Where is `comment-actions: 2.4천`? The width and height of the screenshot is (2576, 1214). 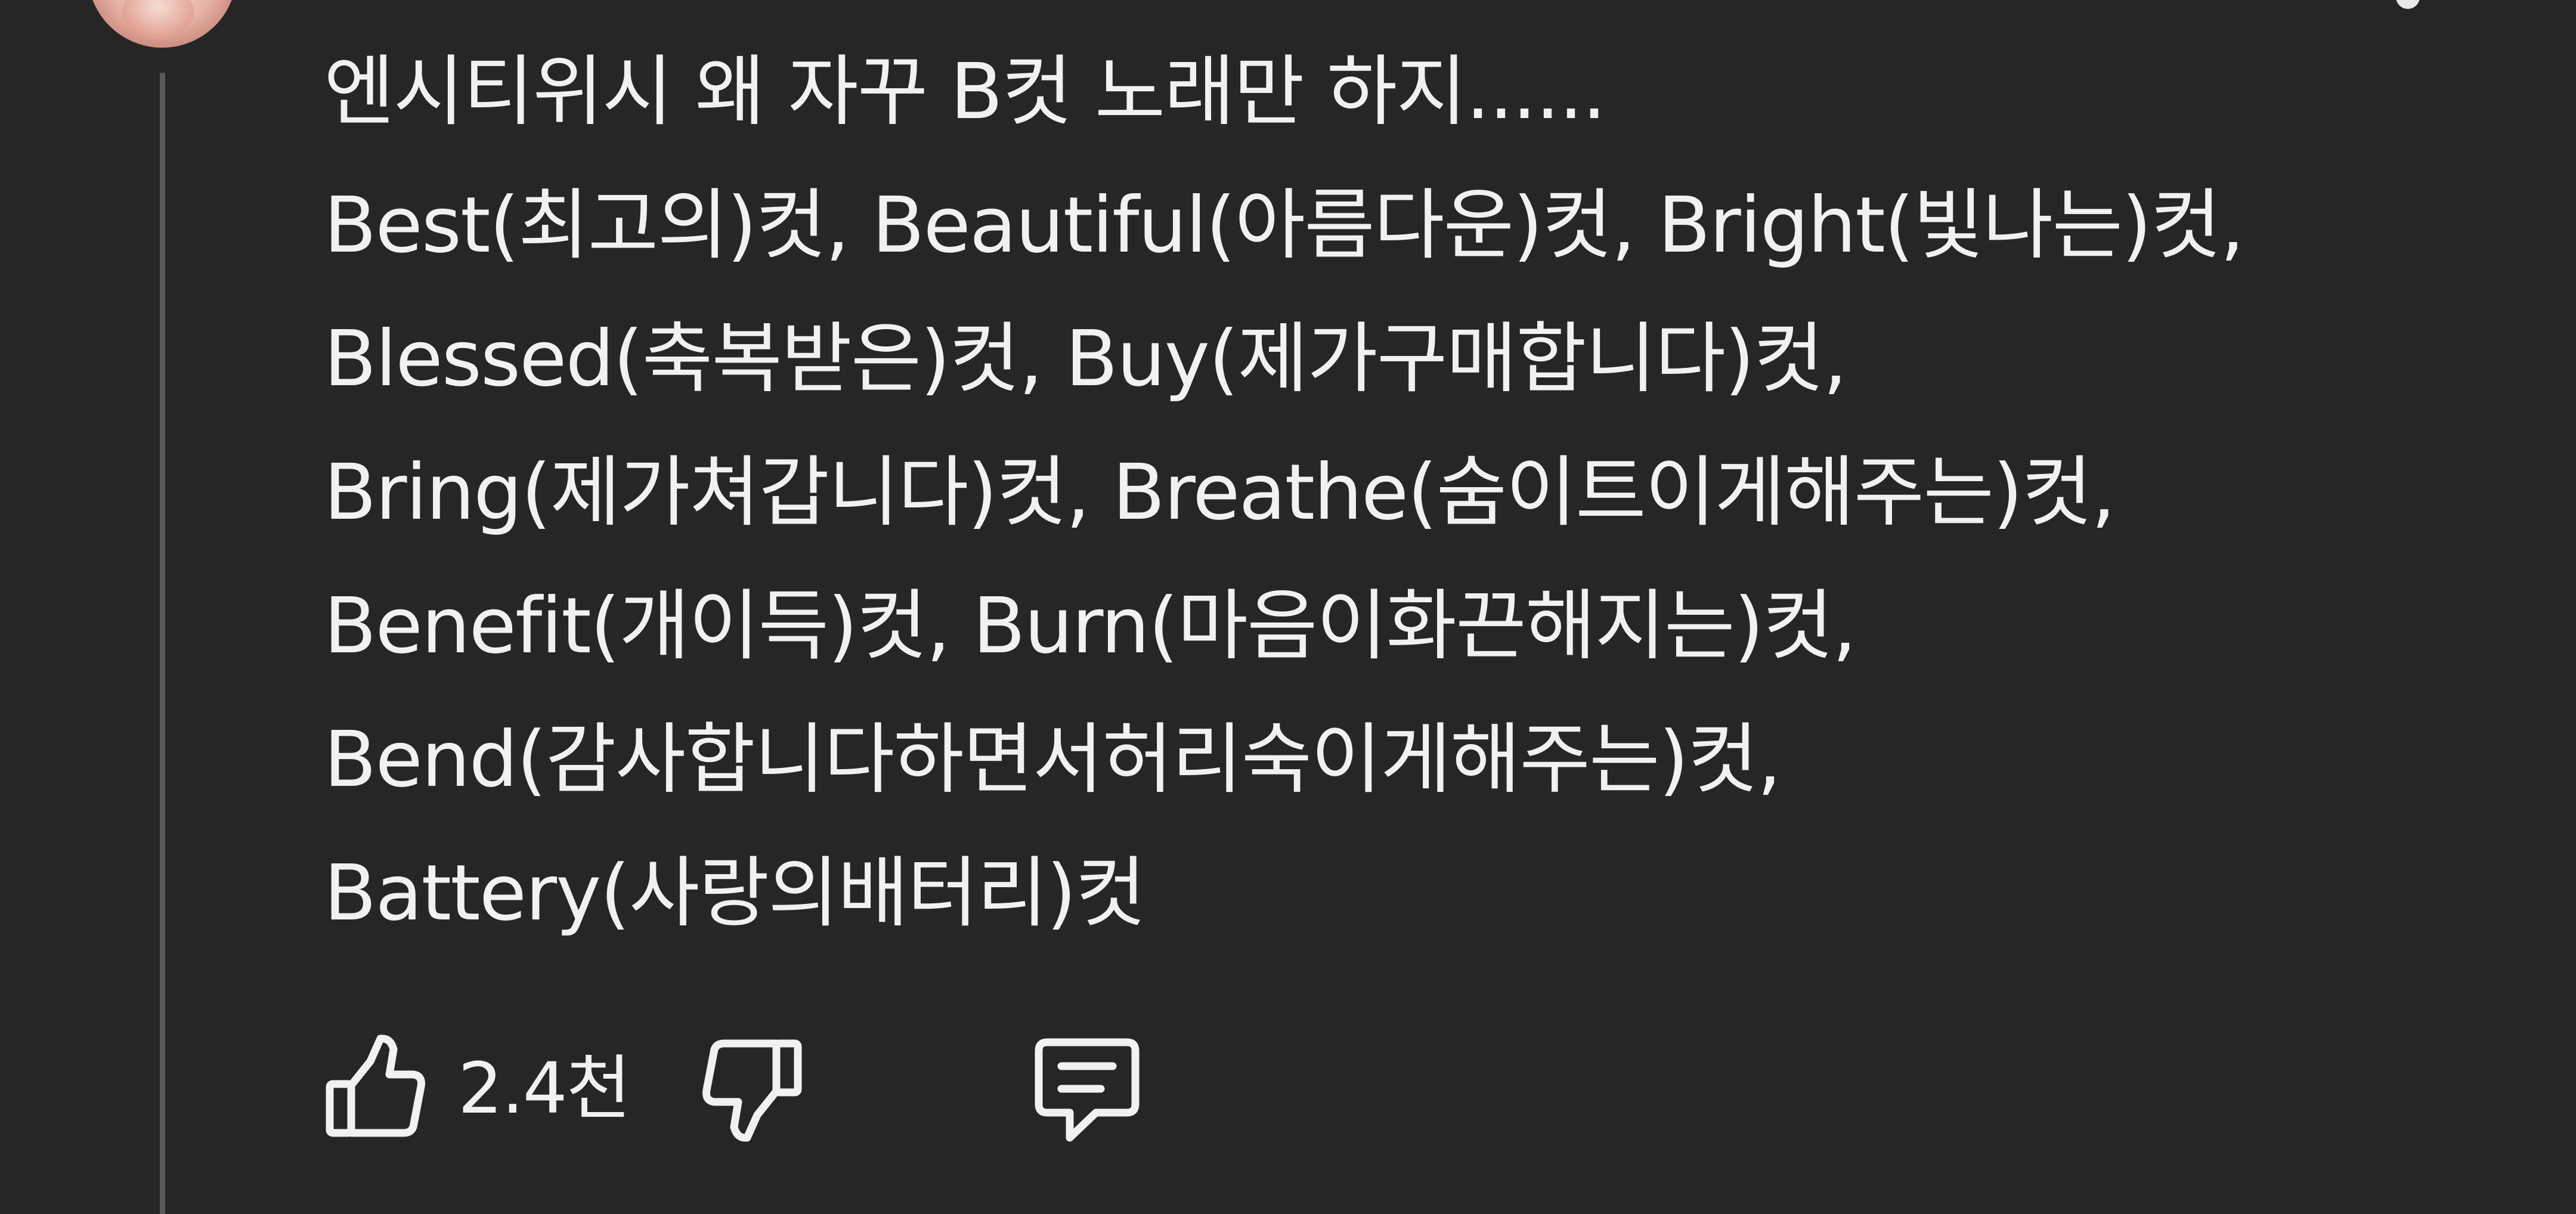
comment-actions: 2.4천 is located at coordinates (801, 1088).